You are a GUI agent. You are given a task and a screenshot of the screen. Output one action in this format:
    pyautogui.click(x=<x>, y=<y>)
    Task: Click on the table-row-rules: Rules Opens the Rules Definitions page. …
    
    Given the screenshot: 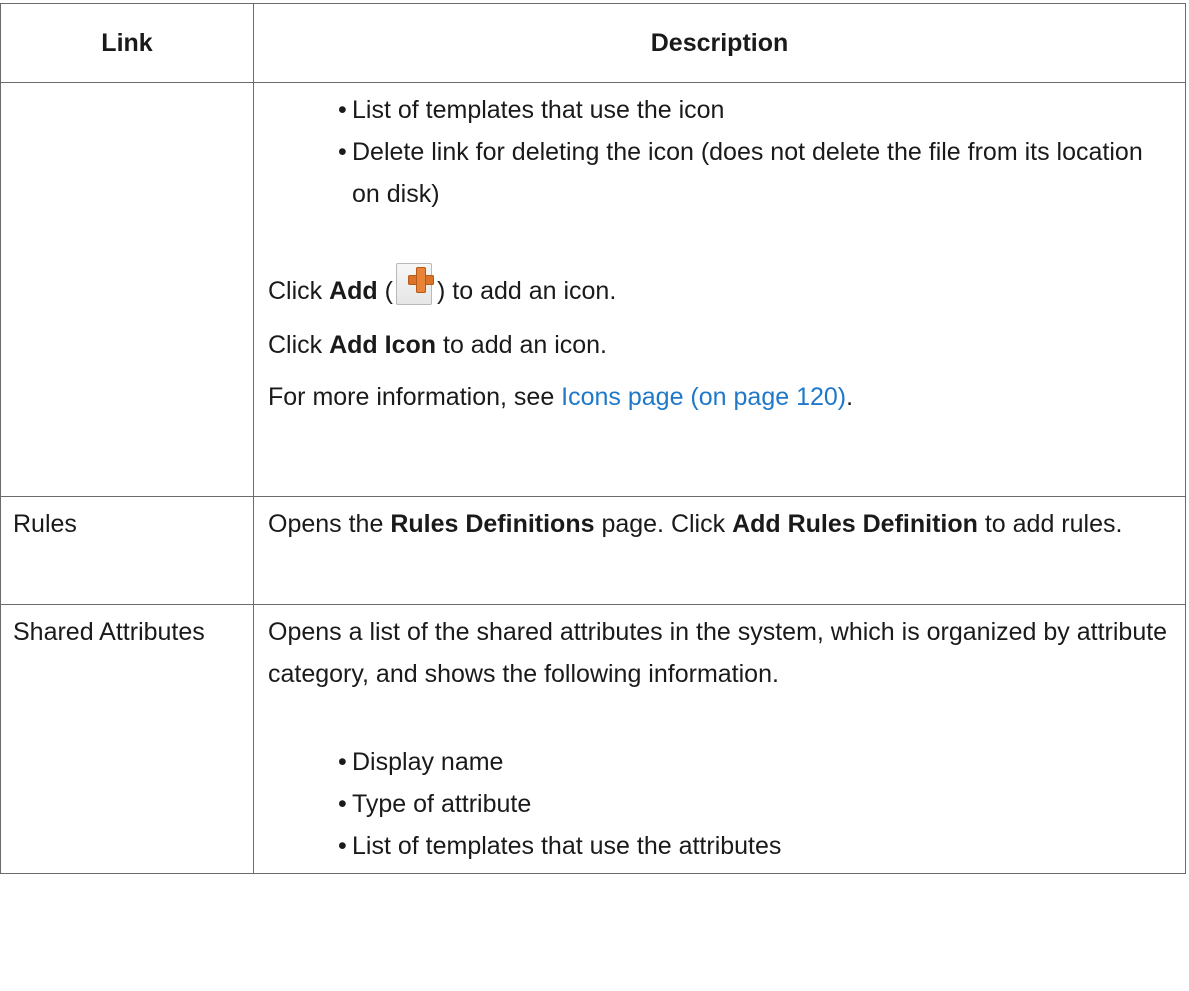 What is the action you would take?
    pyautogui.click(x=593, y=550)
    